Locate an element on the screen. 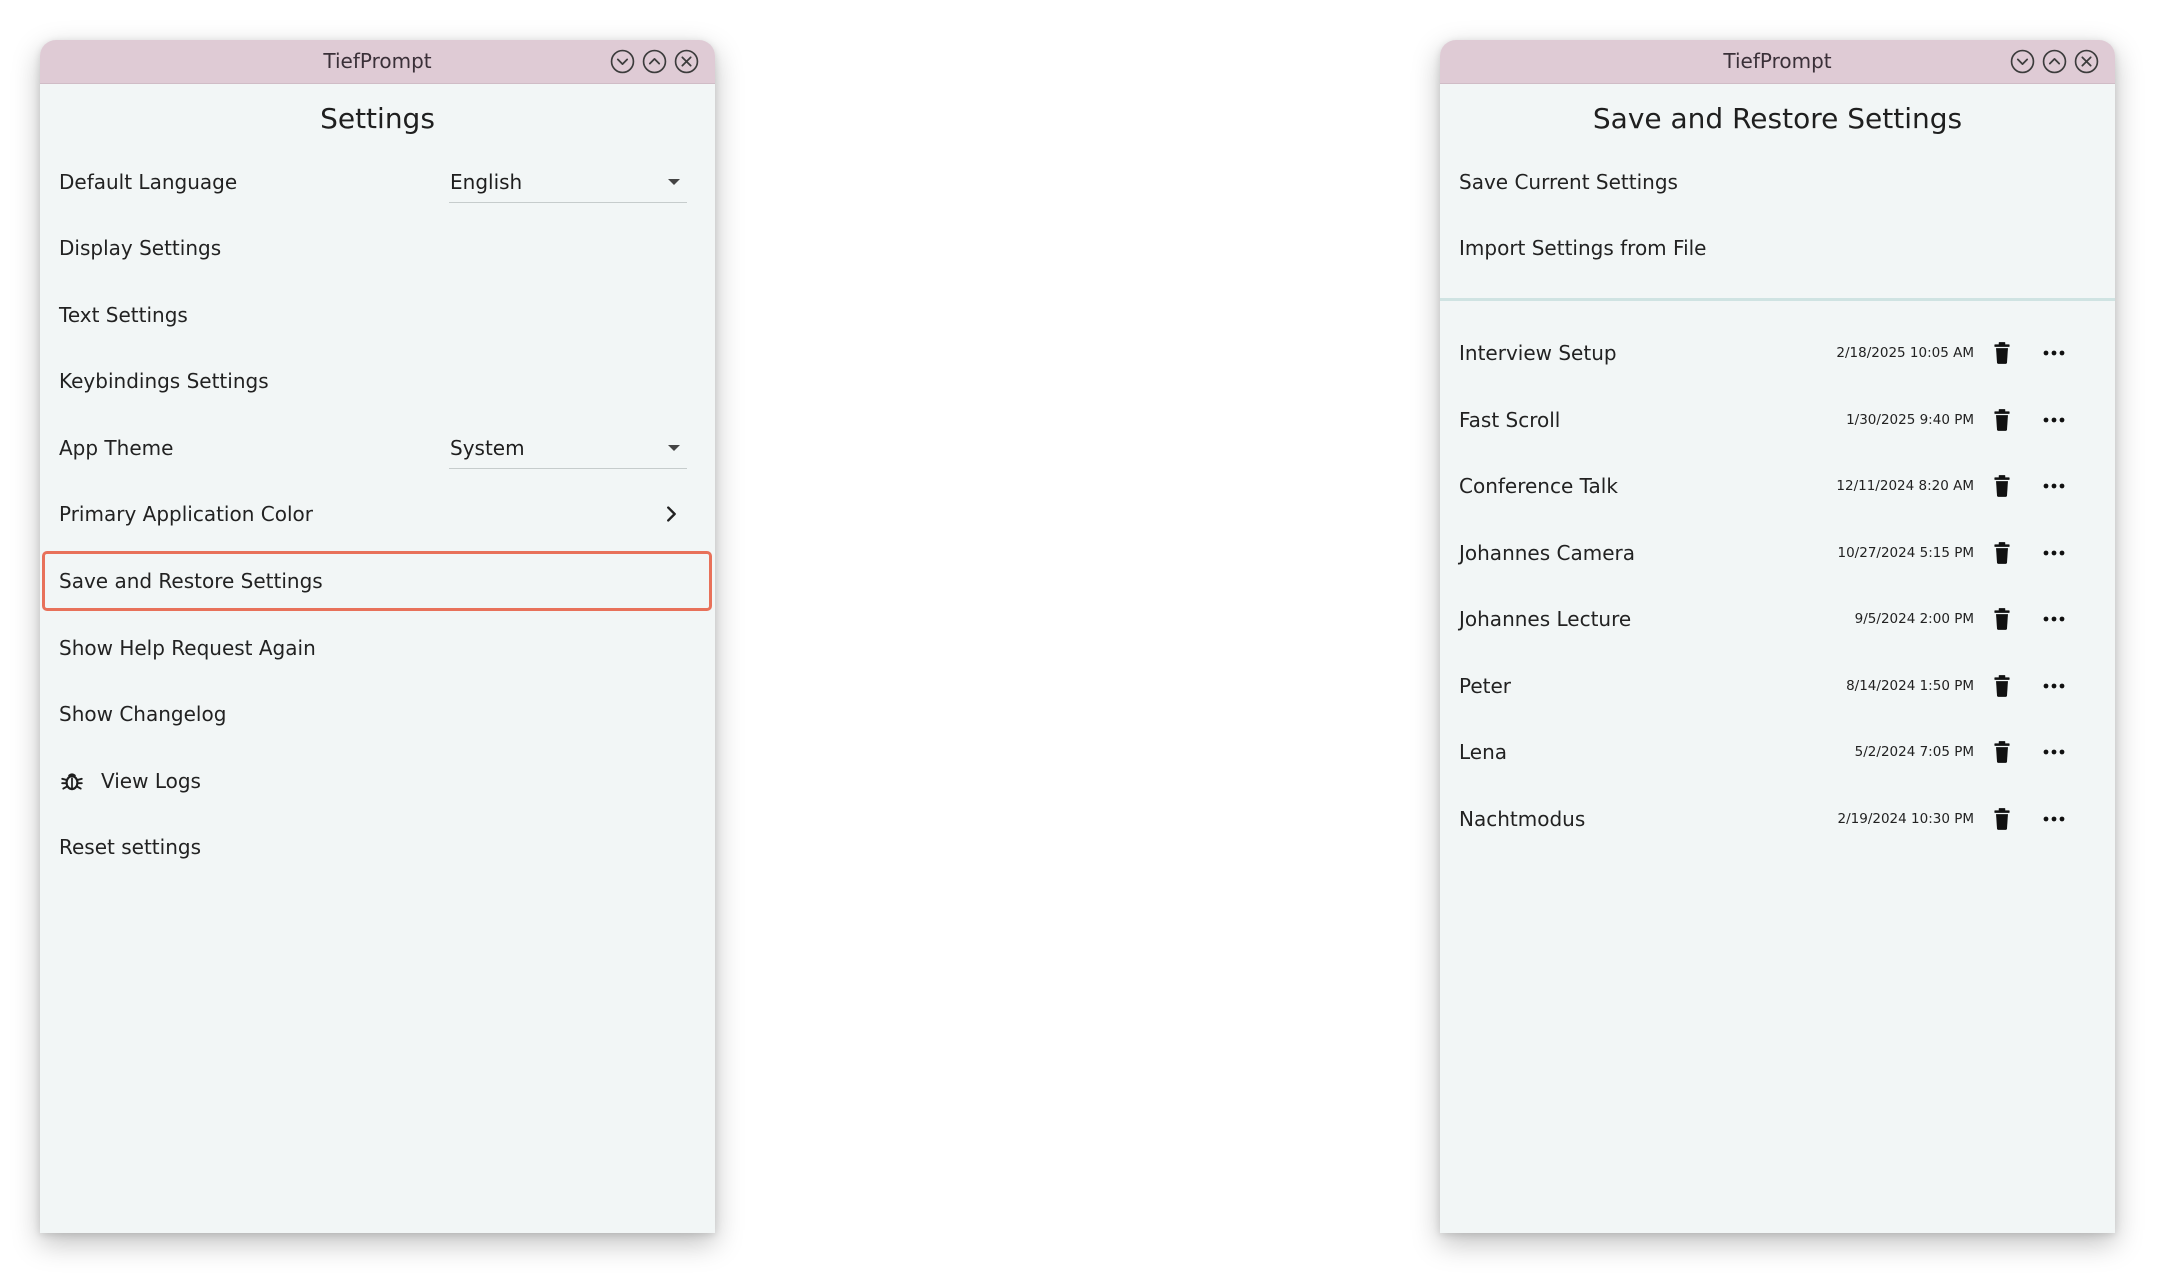 This screenshot has height=1284, width=2161. app-theme-row: App Theme System is located at coordinates (377, 448).